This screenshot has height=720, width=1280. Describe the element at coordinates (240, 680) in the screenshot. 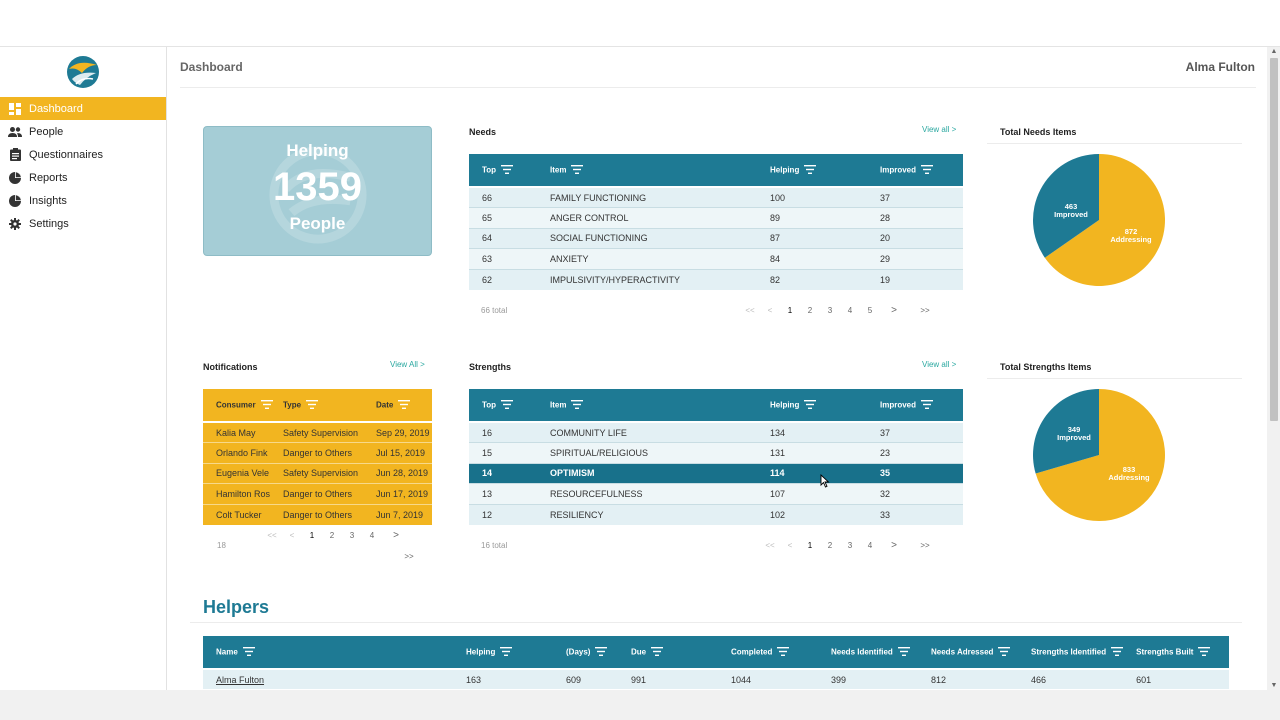

I see `helper-name-link: Alma Fulton` at that location.